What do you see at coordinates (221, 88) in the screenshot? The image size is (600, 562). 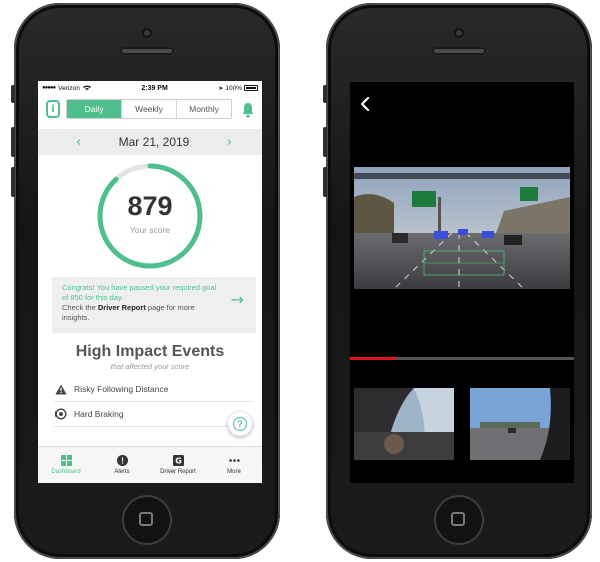 I see `location-icon: ➤` at bounding box center [221, 88].